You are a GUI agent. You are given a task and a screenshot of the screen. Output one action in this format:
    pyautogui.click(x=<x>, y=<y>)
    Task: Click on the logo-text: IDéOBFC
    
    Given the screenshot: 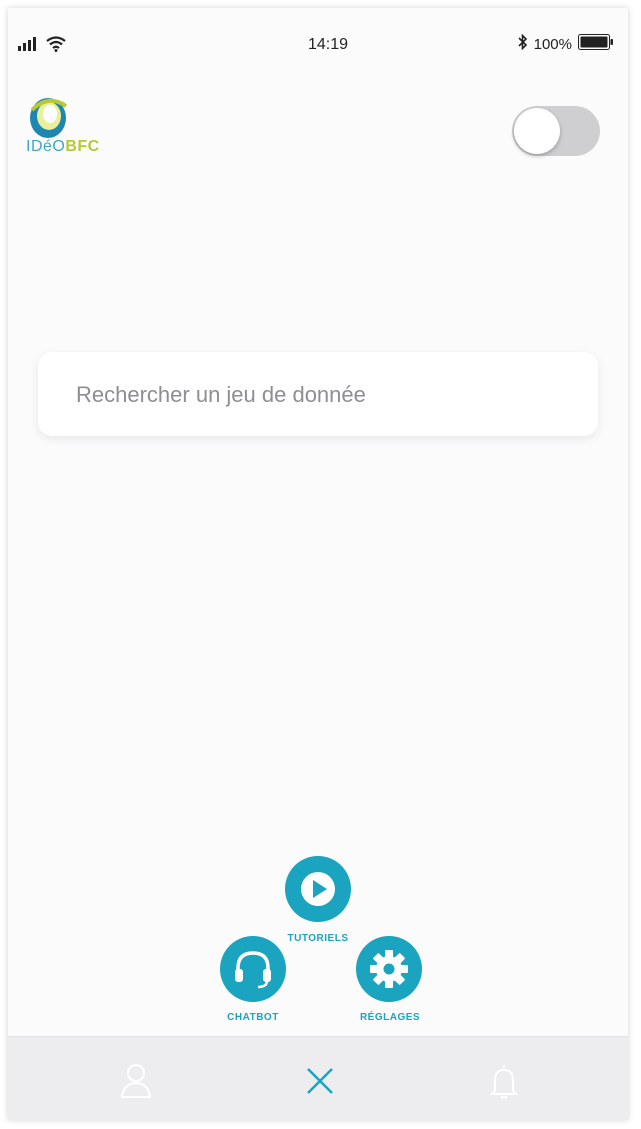 What is the action you would take?
    pyautogui.click(x=63, y=147)
    